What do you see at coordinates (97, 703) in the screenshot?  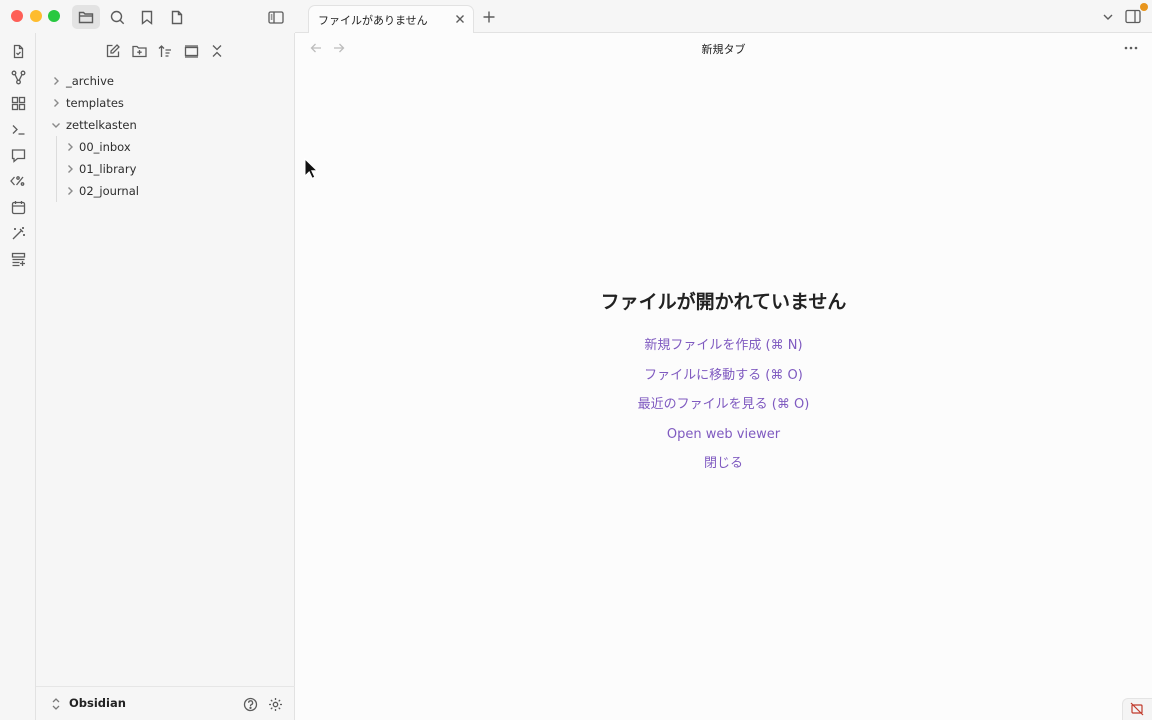 I see `vault-name: Obsidian` at bounding box center [97, 703].